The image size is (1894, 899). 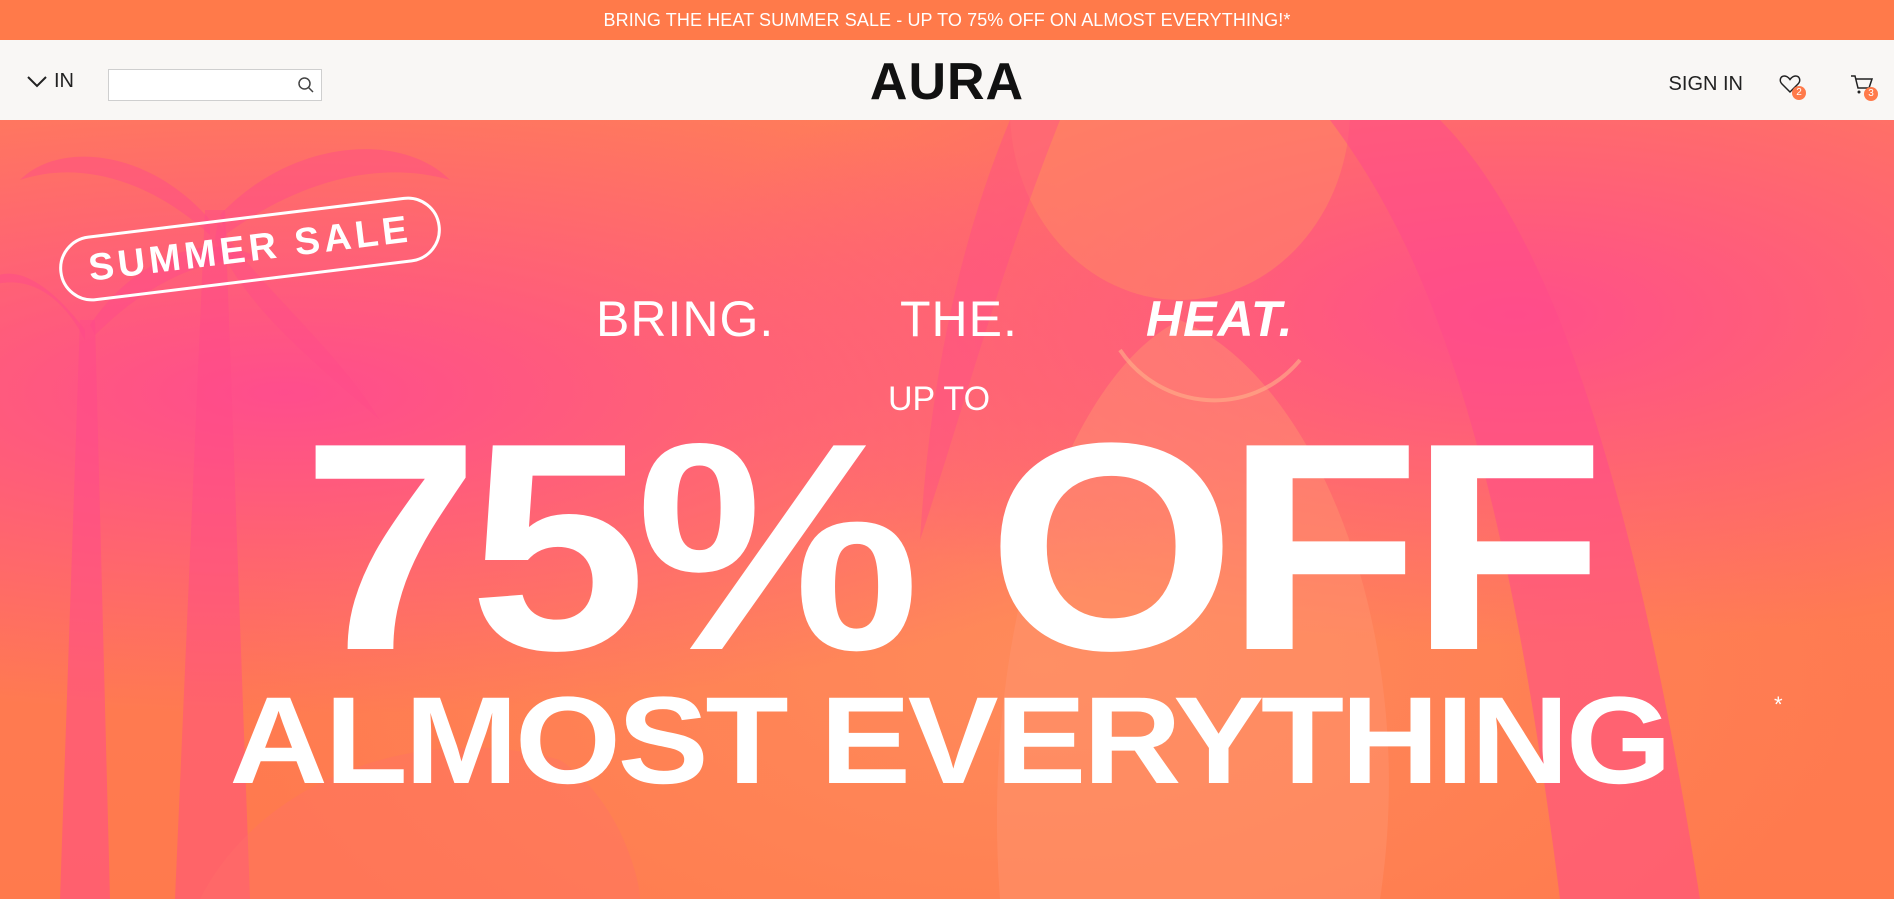 I want to click on site-header: IN AURA SIGN IN 2 3, so click(x=947, y=80).